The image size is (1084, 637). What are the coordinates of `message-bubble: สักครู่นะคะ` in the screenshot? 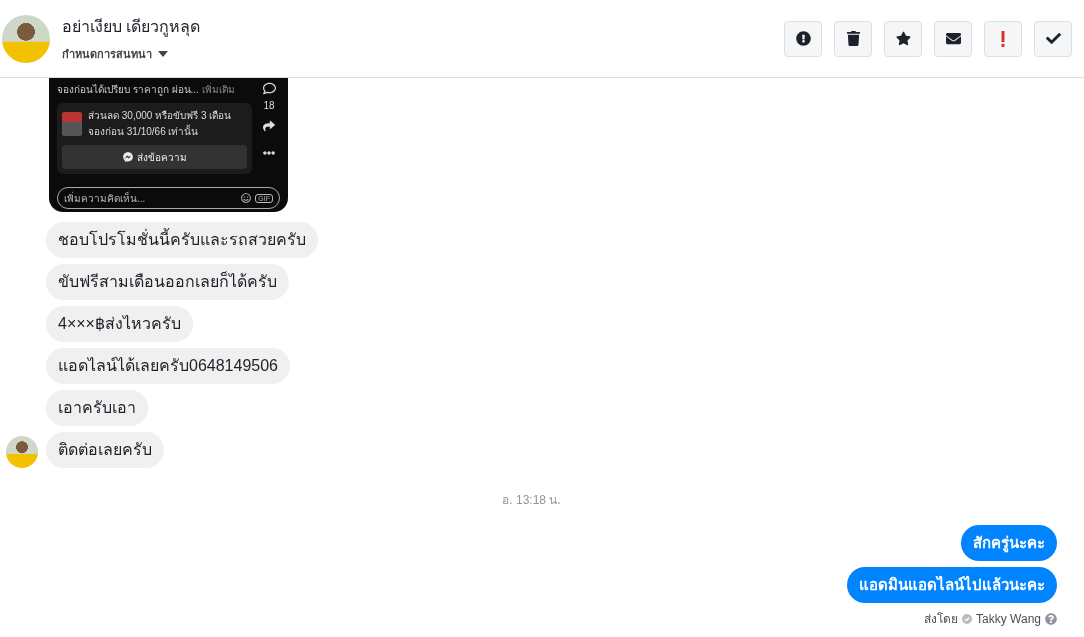 It's located at (1009, 543).